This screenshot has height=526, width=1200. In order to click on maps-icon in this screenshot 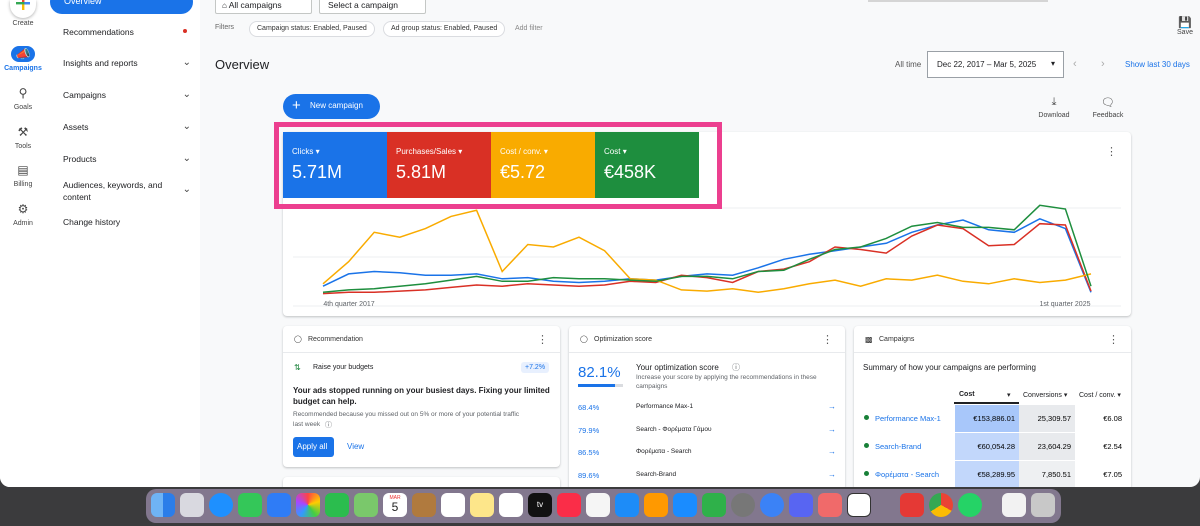, I will do `click(366, 505)`.